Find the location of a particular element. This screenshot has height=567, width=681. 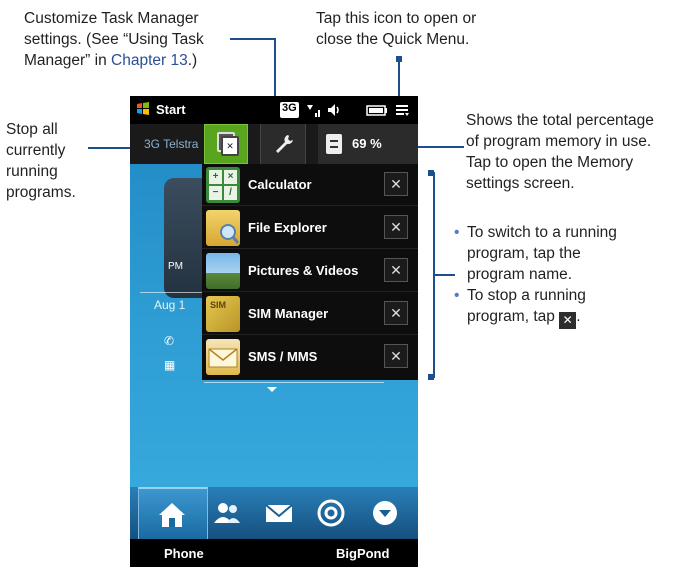

softkey-bar: Phone BigPond is located at coordinates (274, 553).